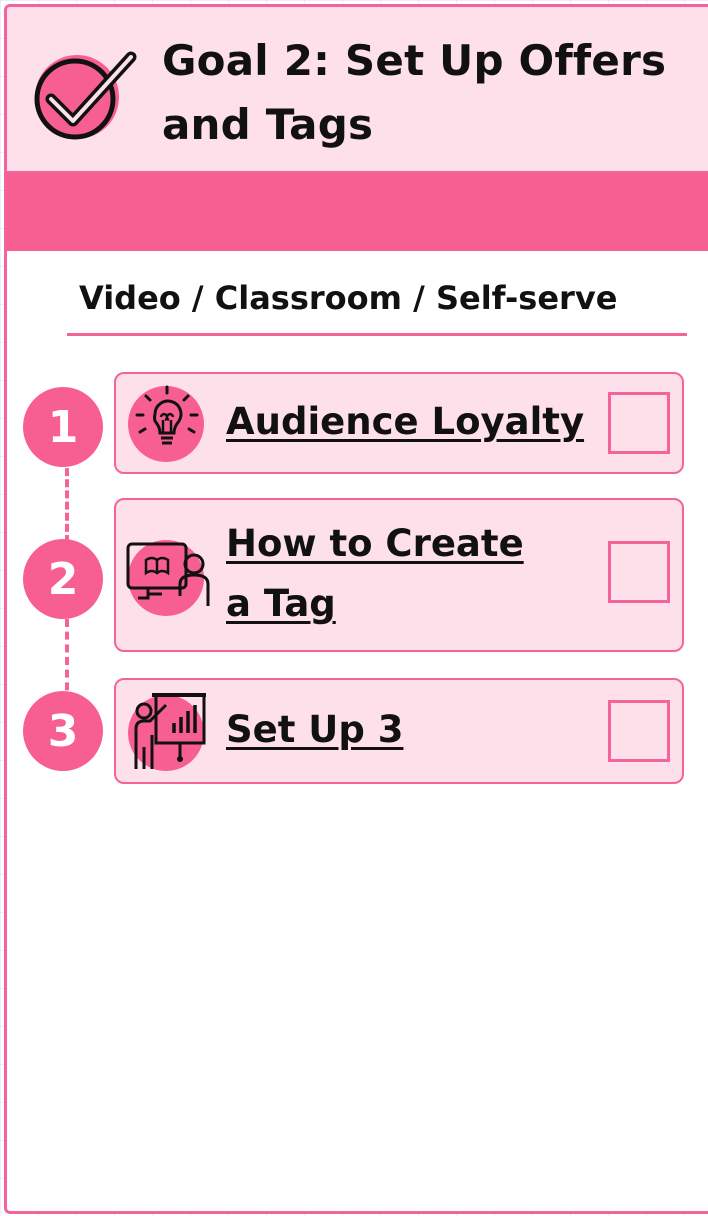 The height and width of the screenshot is (1216, 708). What do you see at coordinates (85, 95) in the screenshot?
I see `check-circle-icon` at bounding box center [85, 95].